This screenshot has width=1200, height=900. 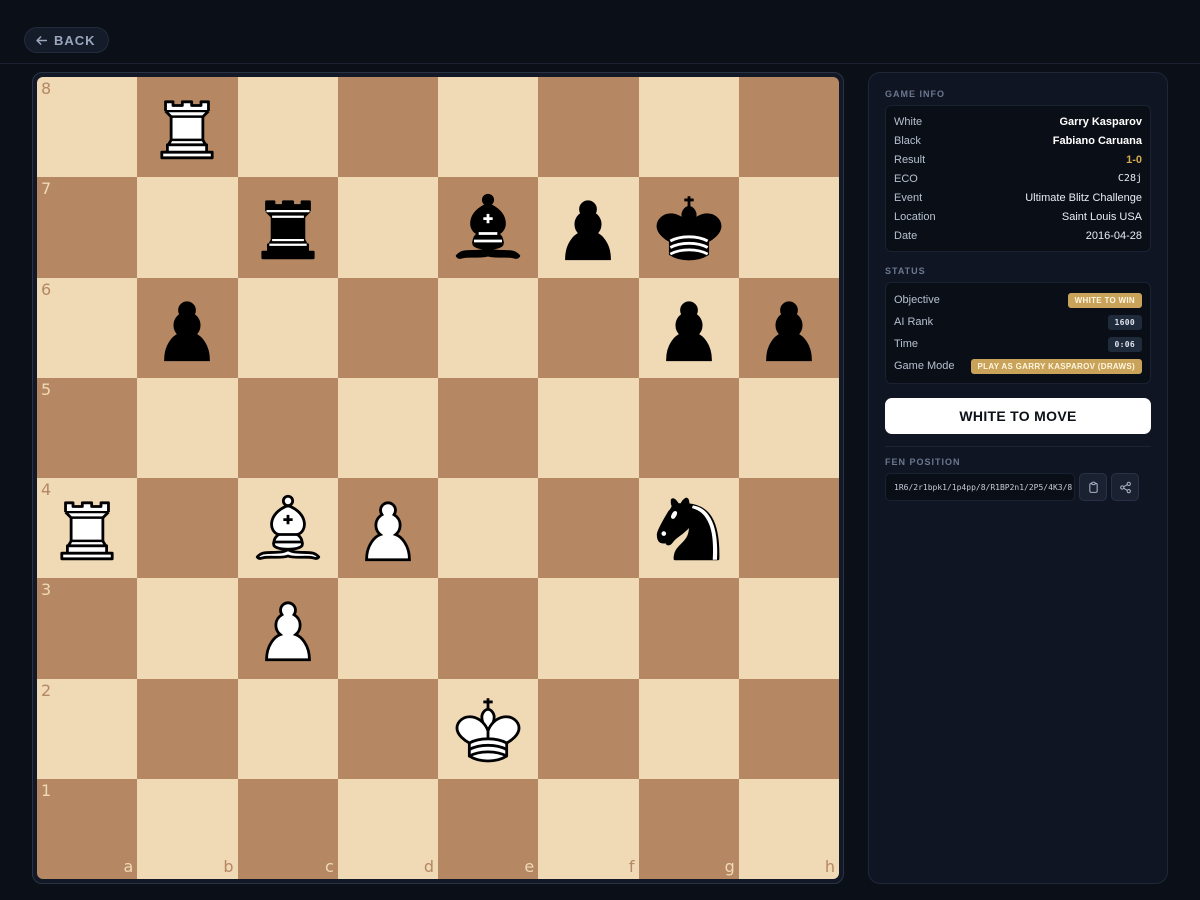 What do you see at coordinates (1104, 300) in the screenshot?
I see `objective-badge: WHITE TO WIN` at bounding box center [1104, 300].